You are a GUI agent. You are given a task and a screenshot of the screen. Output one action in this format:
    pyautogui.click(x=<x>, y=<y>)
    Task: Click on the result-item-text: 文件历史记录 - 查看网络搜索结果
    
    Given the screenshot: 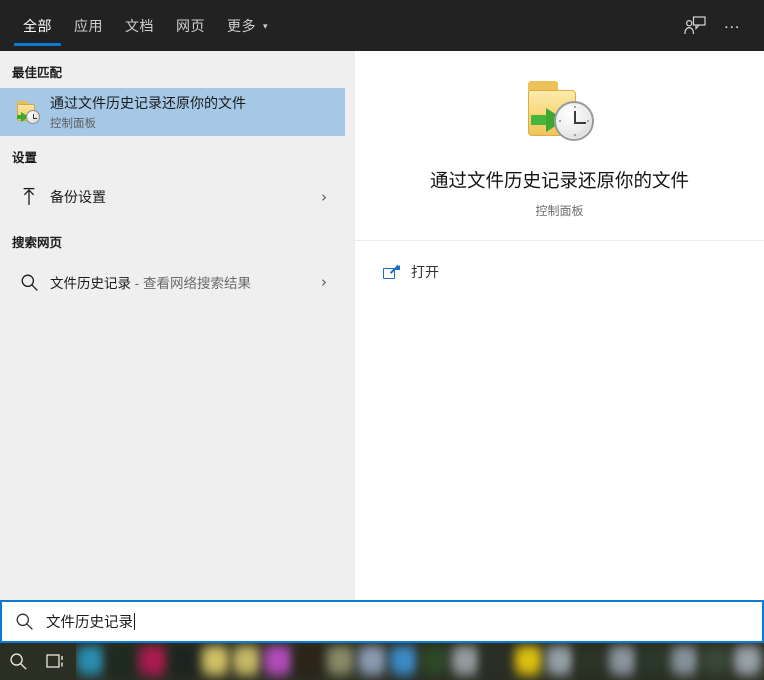 What is the action you would take?
    pyautogui.click(x=183, y=282)
    